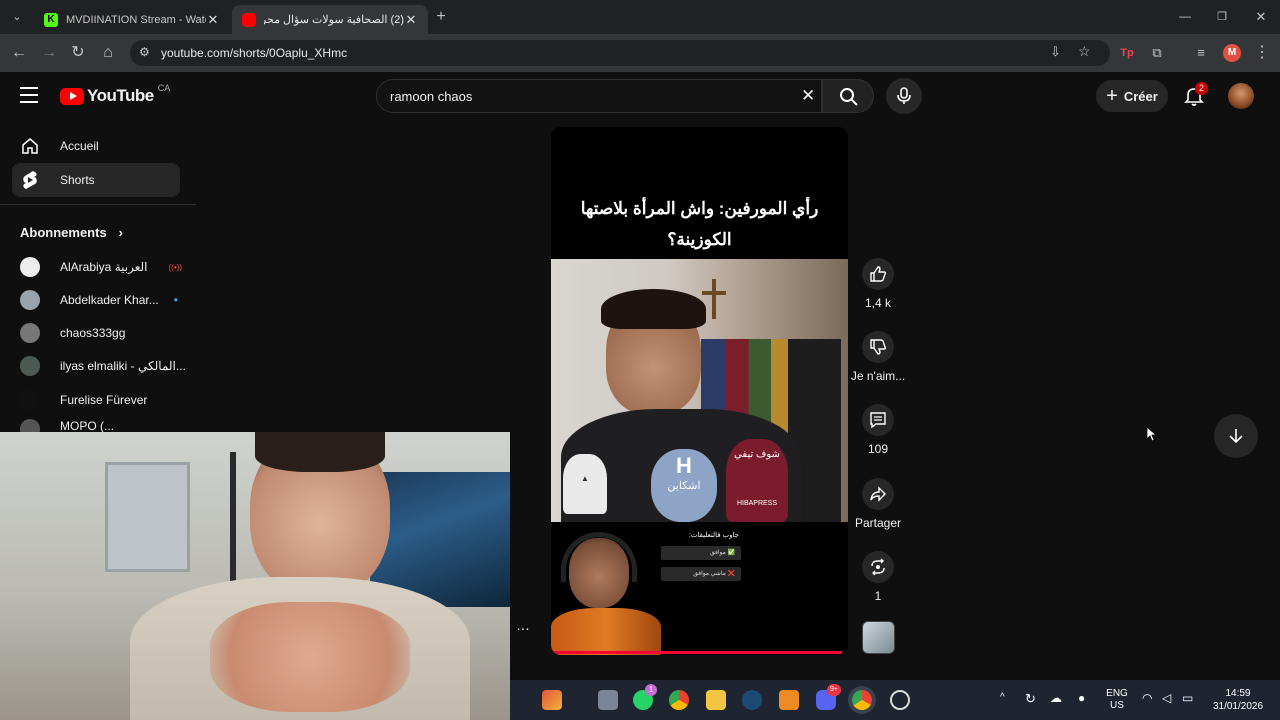 The image size is (1280, 720). What do you see at coordinates (17, 17) in the screenshot?
I see `tab-search-icon: ⌄` at bounding box center [17, 17].